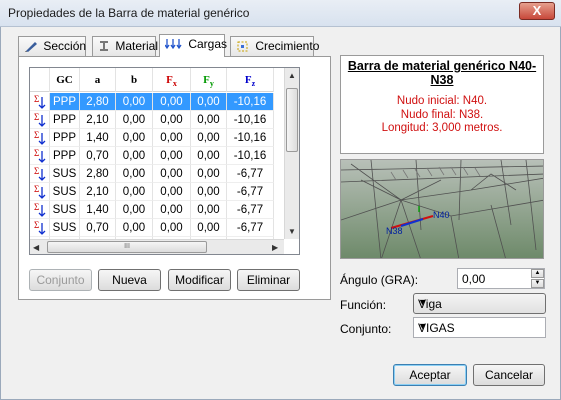  What do you see at coordinates (474, 279) in the screenshot?
I see `angulo-value: 0,00` at bounding box center [474, 279].